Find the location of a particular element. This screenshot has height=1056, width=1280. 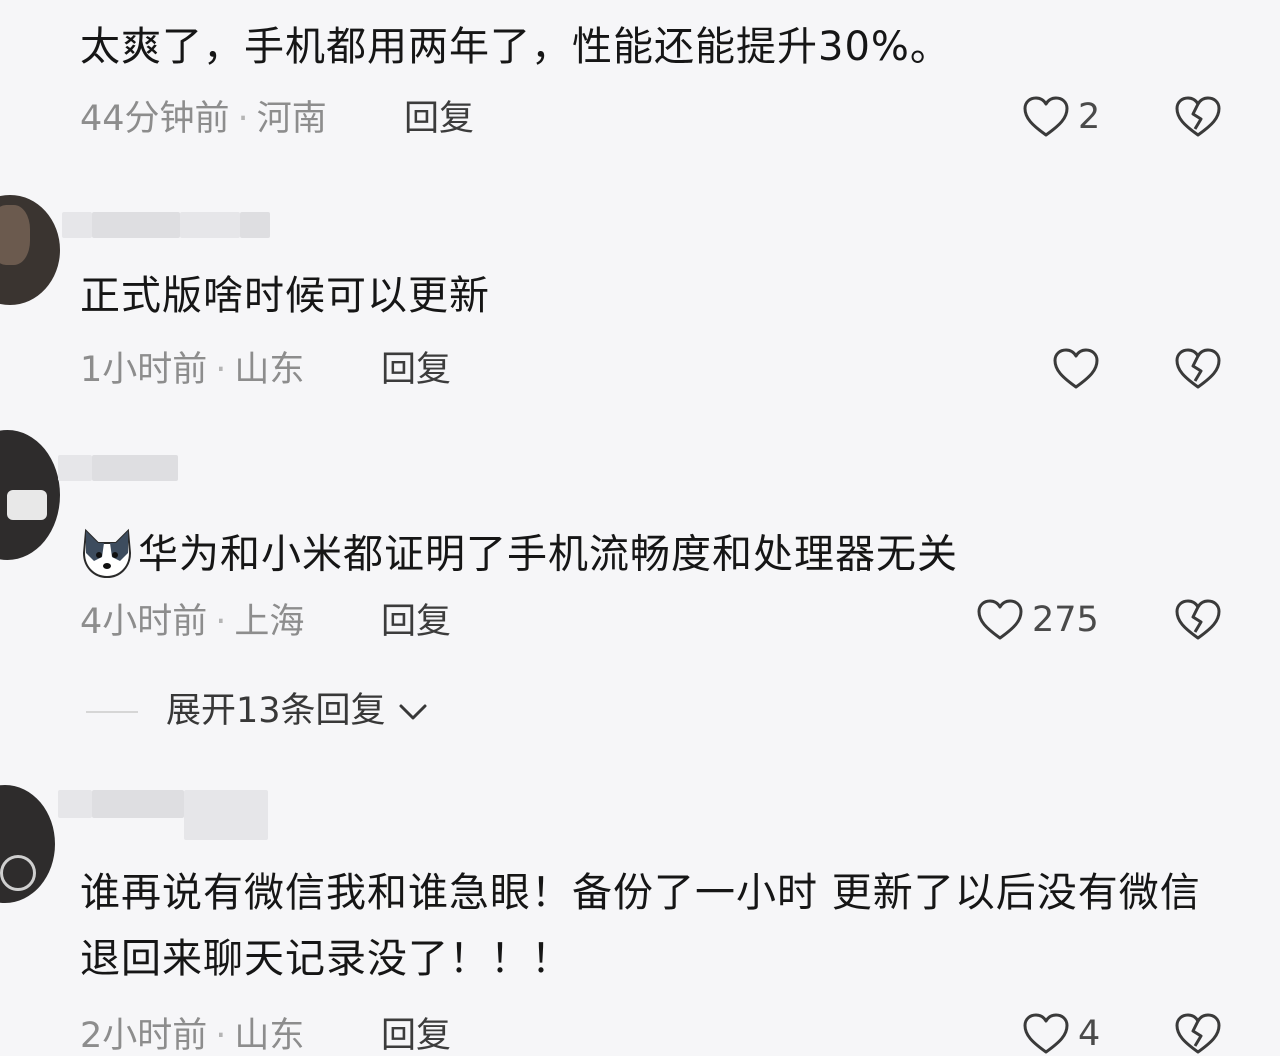

like-button is located at coordinates (1080, 369).